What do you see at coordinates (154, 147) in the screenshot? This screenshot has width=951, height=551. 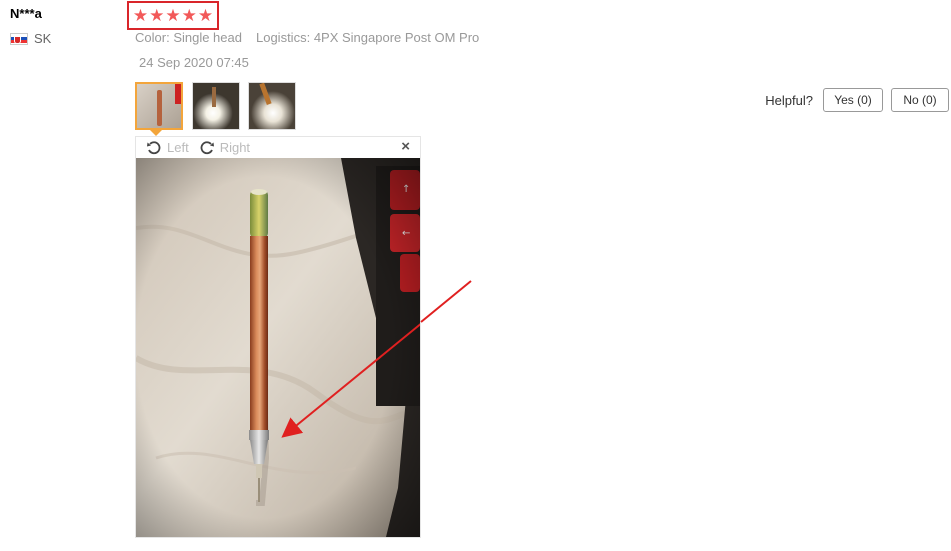 I see `rotate-left-icon` at bounding box center [154, 147].